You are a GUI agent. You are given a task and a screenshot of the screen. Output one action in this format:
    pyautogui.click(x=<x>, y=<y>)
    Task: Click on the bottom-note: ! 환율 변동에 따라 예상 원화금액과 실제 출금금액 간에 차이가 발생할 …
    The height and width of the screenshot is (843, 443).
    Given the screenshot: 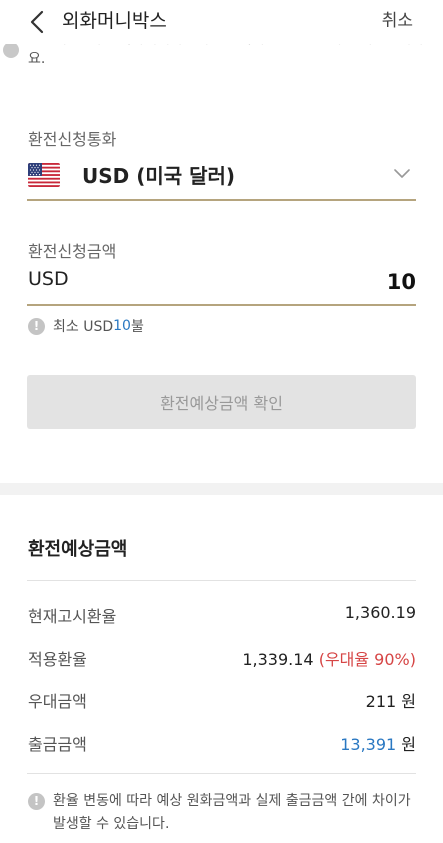 What is the action you would take?
    pyautogui.click(x=224, y=813)
    